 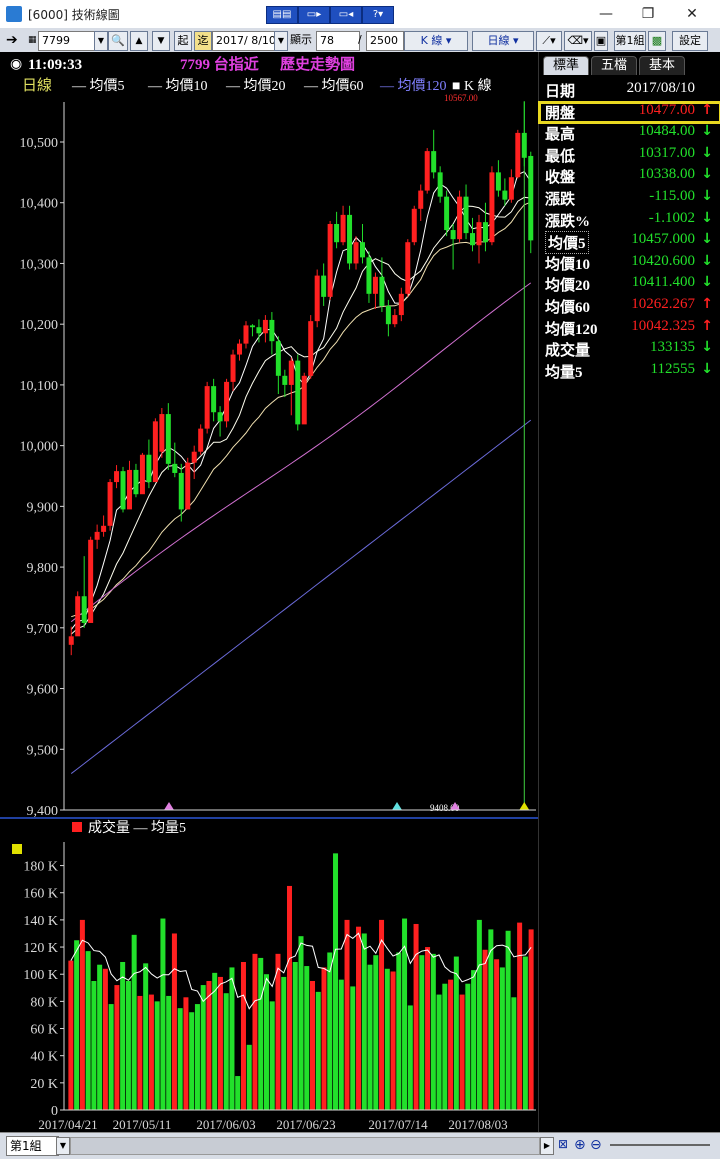 I want to click on help-icon-button: ?▾, so click(x=378, y=15).